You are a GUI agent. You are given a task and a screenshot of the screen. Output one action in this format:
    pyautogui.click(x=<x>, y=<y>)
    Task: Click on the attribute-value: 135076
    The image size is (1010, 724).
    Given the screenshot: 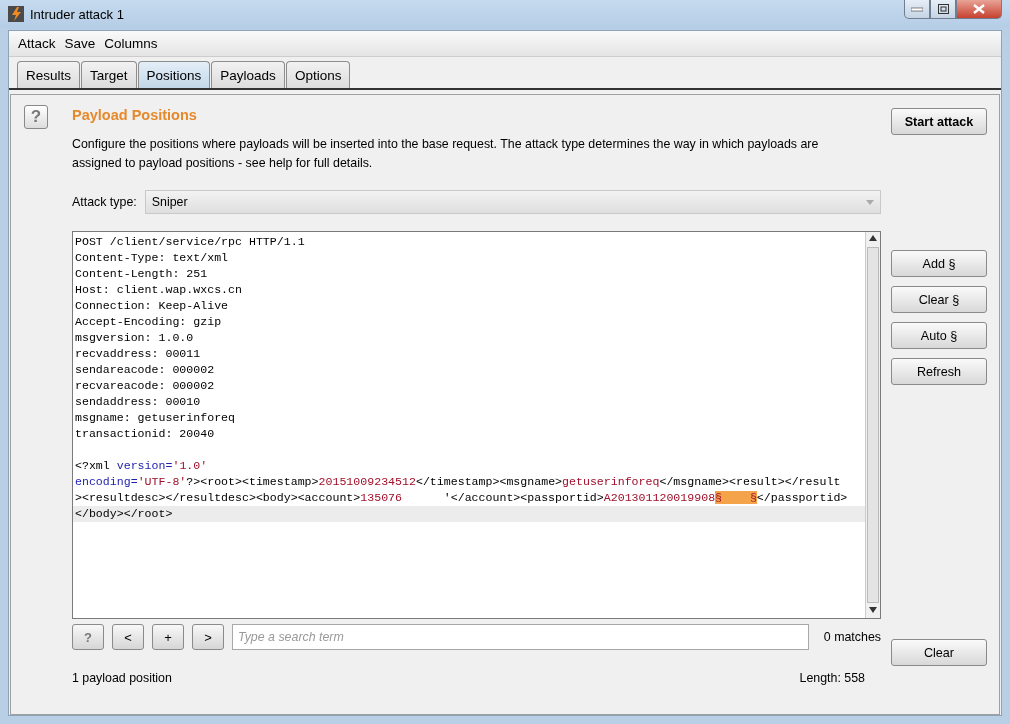 What is the action you would take?
    pyautogui.click(x=381, y=497)
    